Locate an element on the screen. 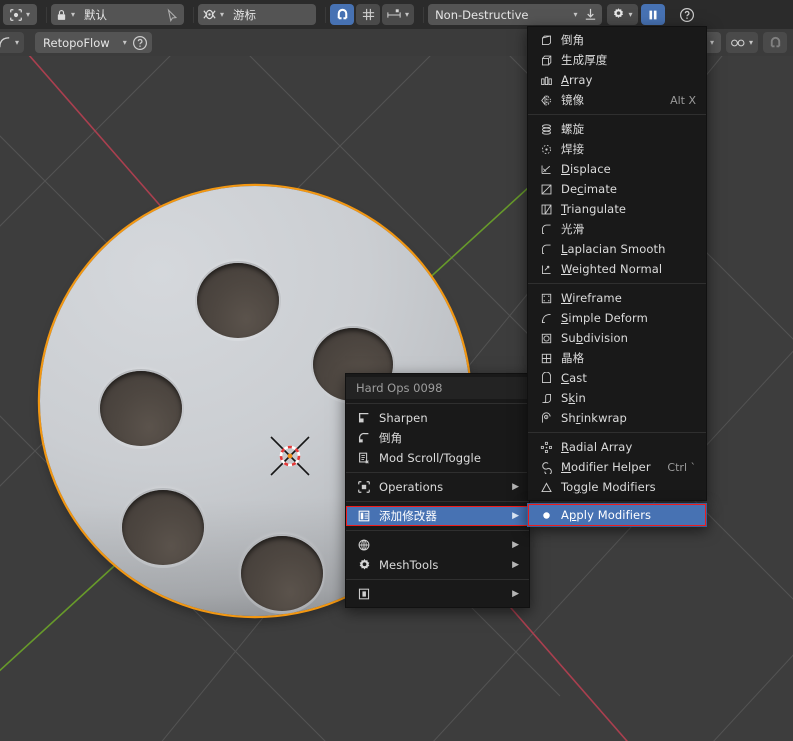 This screenshot has height=741, width=793. lock-icon is located at coordinates (61, 14).